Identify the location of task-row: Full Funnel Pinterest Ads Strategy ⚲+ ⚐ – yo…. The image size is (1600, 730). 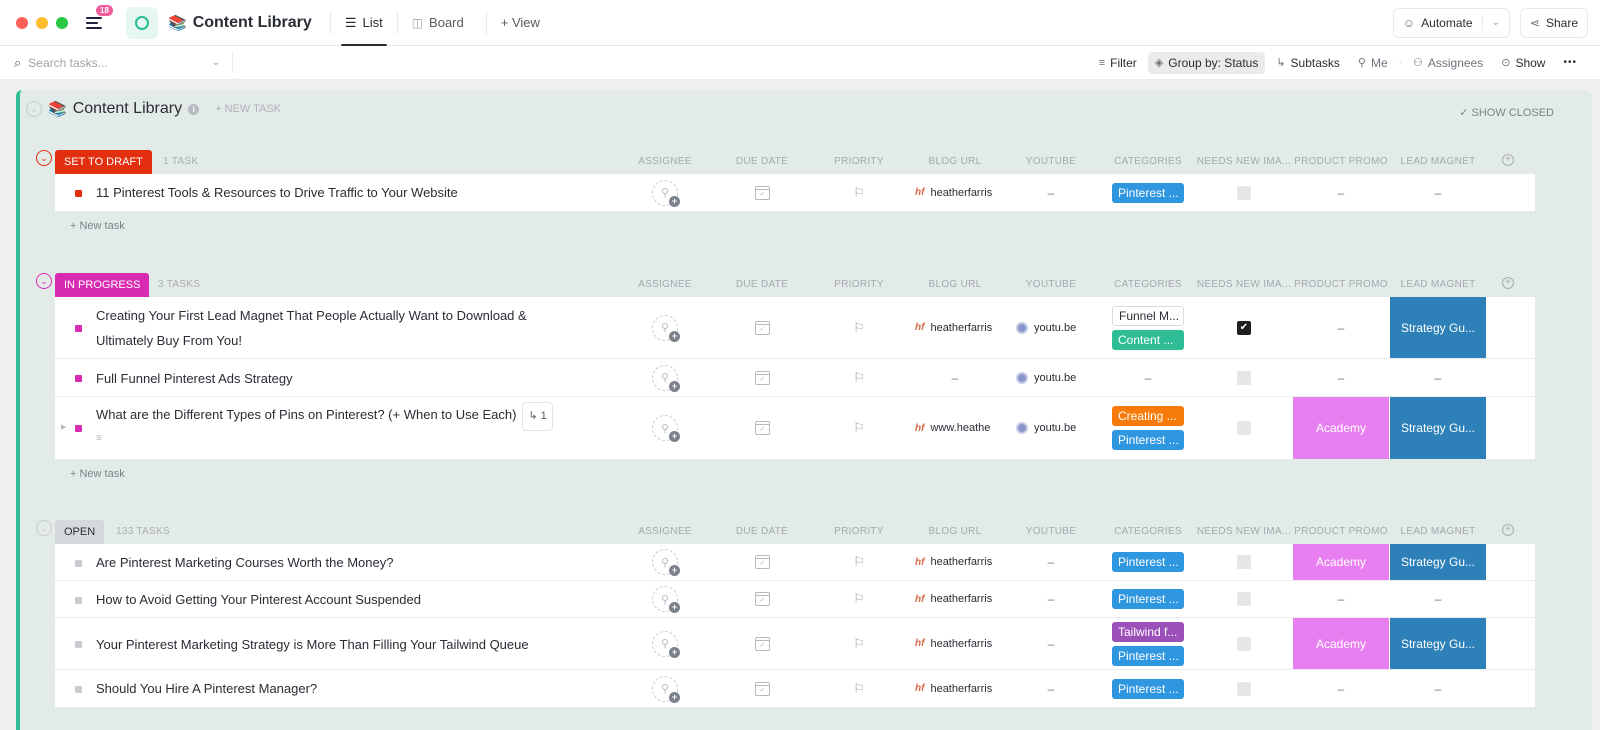
(795, 378).